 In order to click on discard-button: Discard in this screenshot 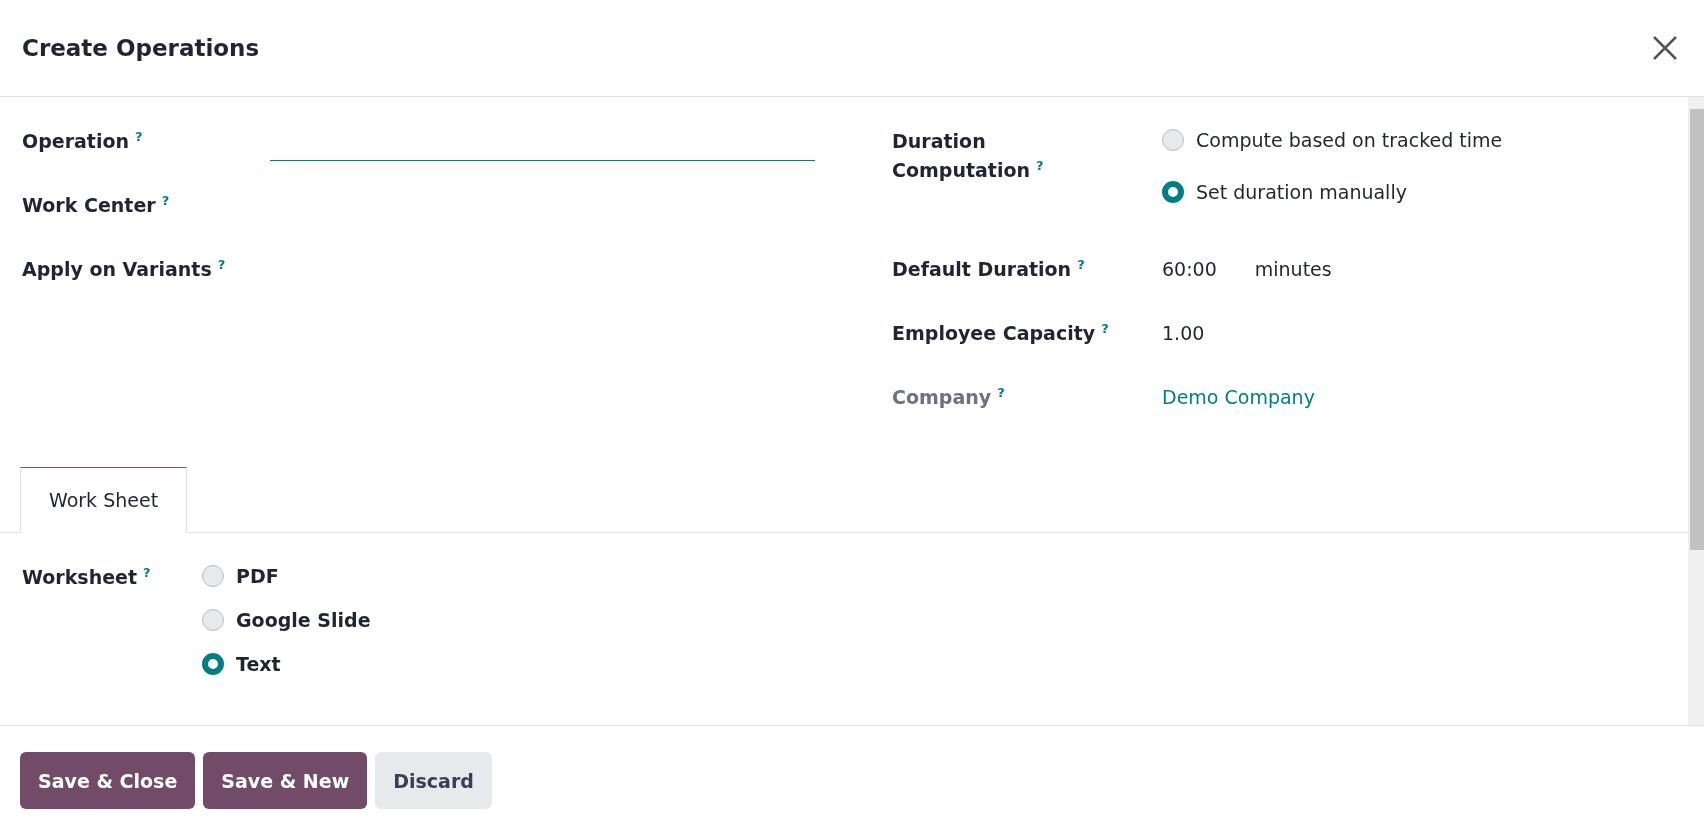, I will do `click(433, 780)`.